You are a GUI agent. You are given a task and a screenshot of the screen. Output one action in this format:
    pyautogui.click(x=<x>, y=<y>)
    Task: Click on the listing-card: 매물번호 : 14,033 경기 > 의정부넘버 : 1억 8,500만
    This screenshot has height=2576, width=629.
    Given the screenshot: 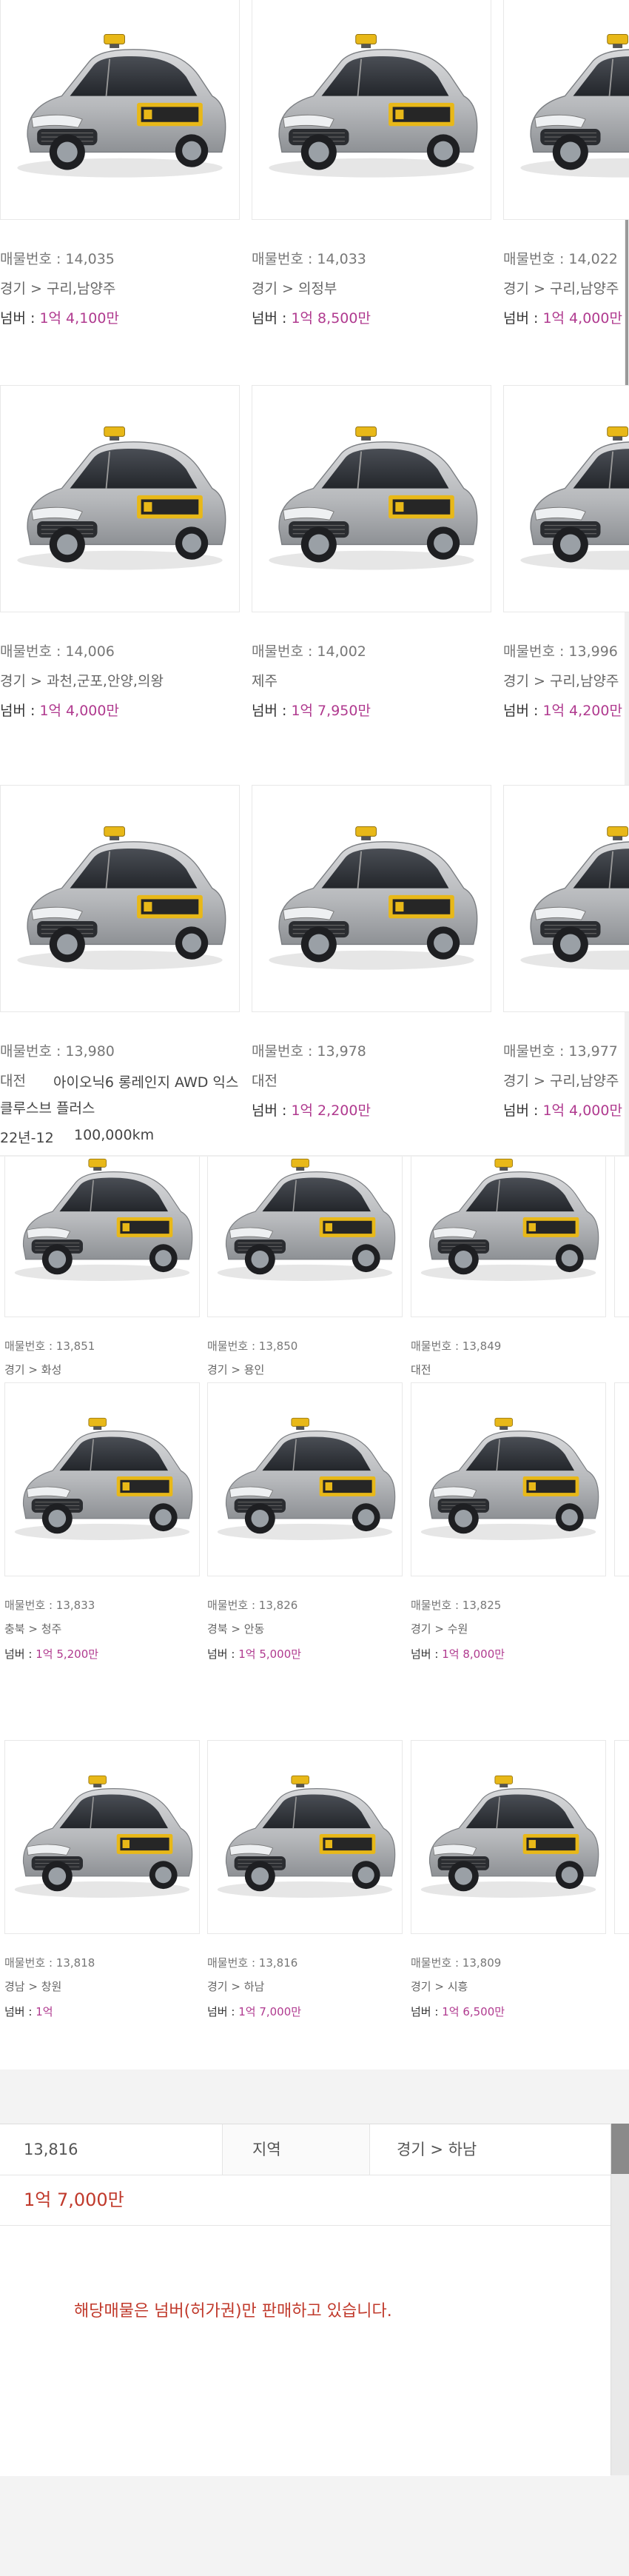 What is the action you would take?
    pyautogui.click(x=371, y=168)
    